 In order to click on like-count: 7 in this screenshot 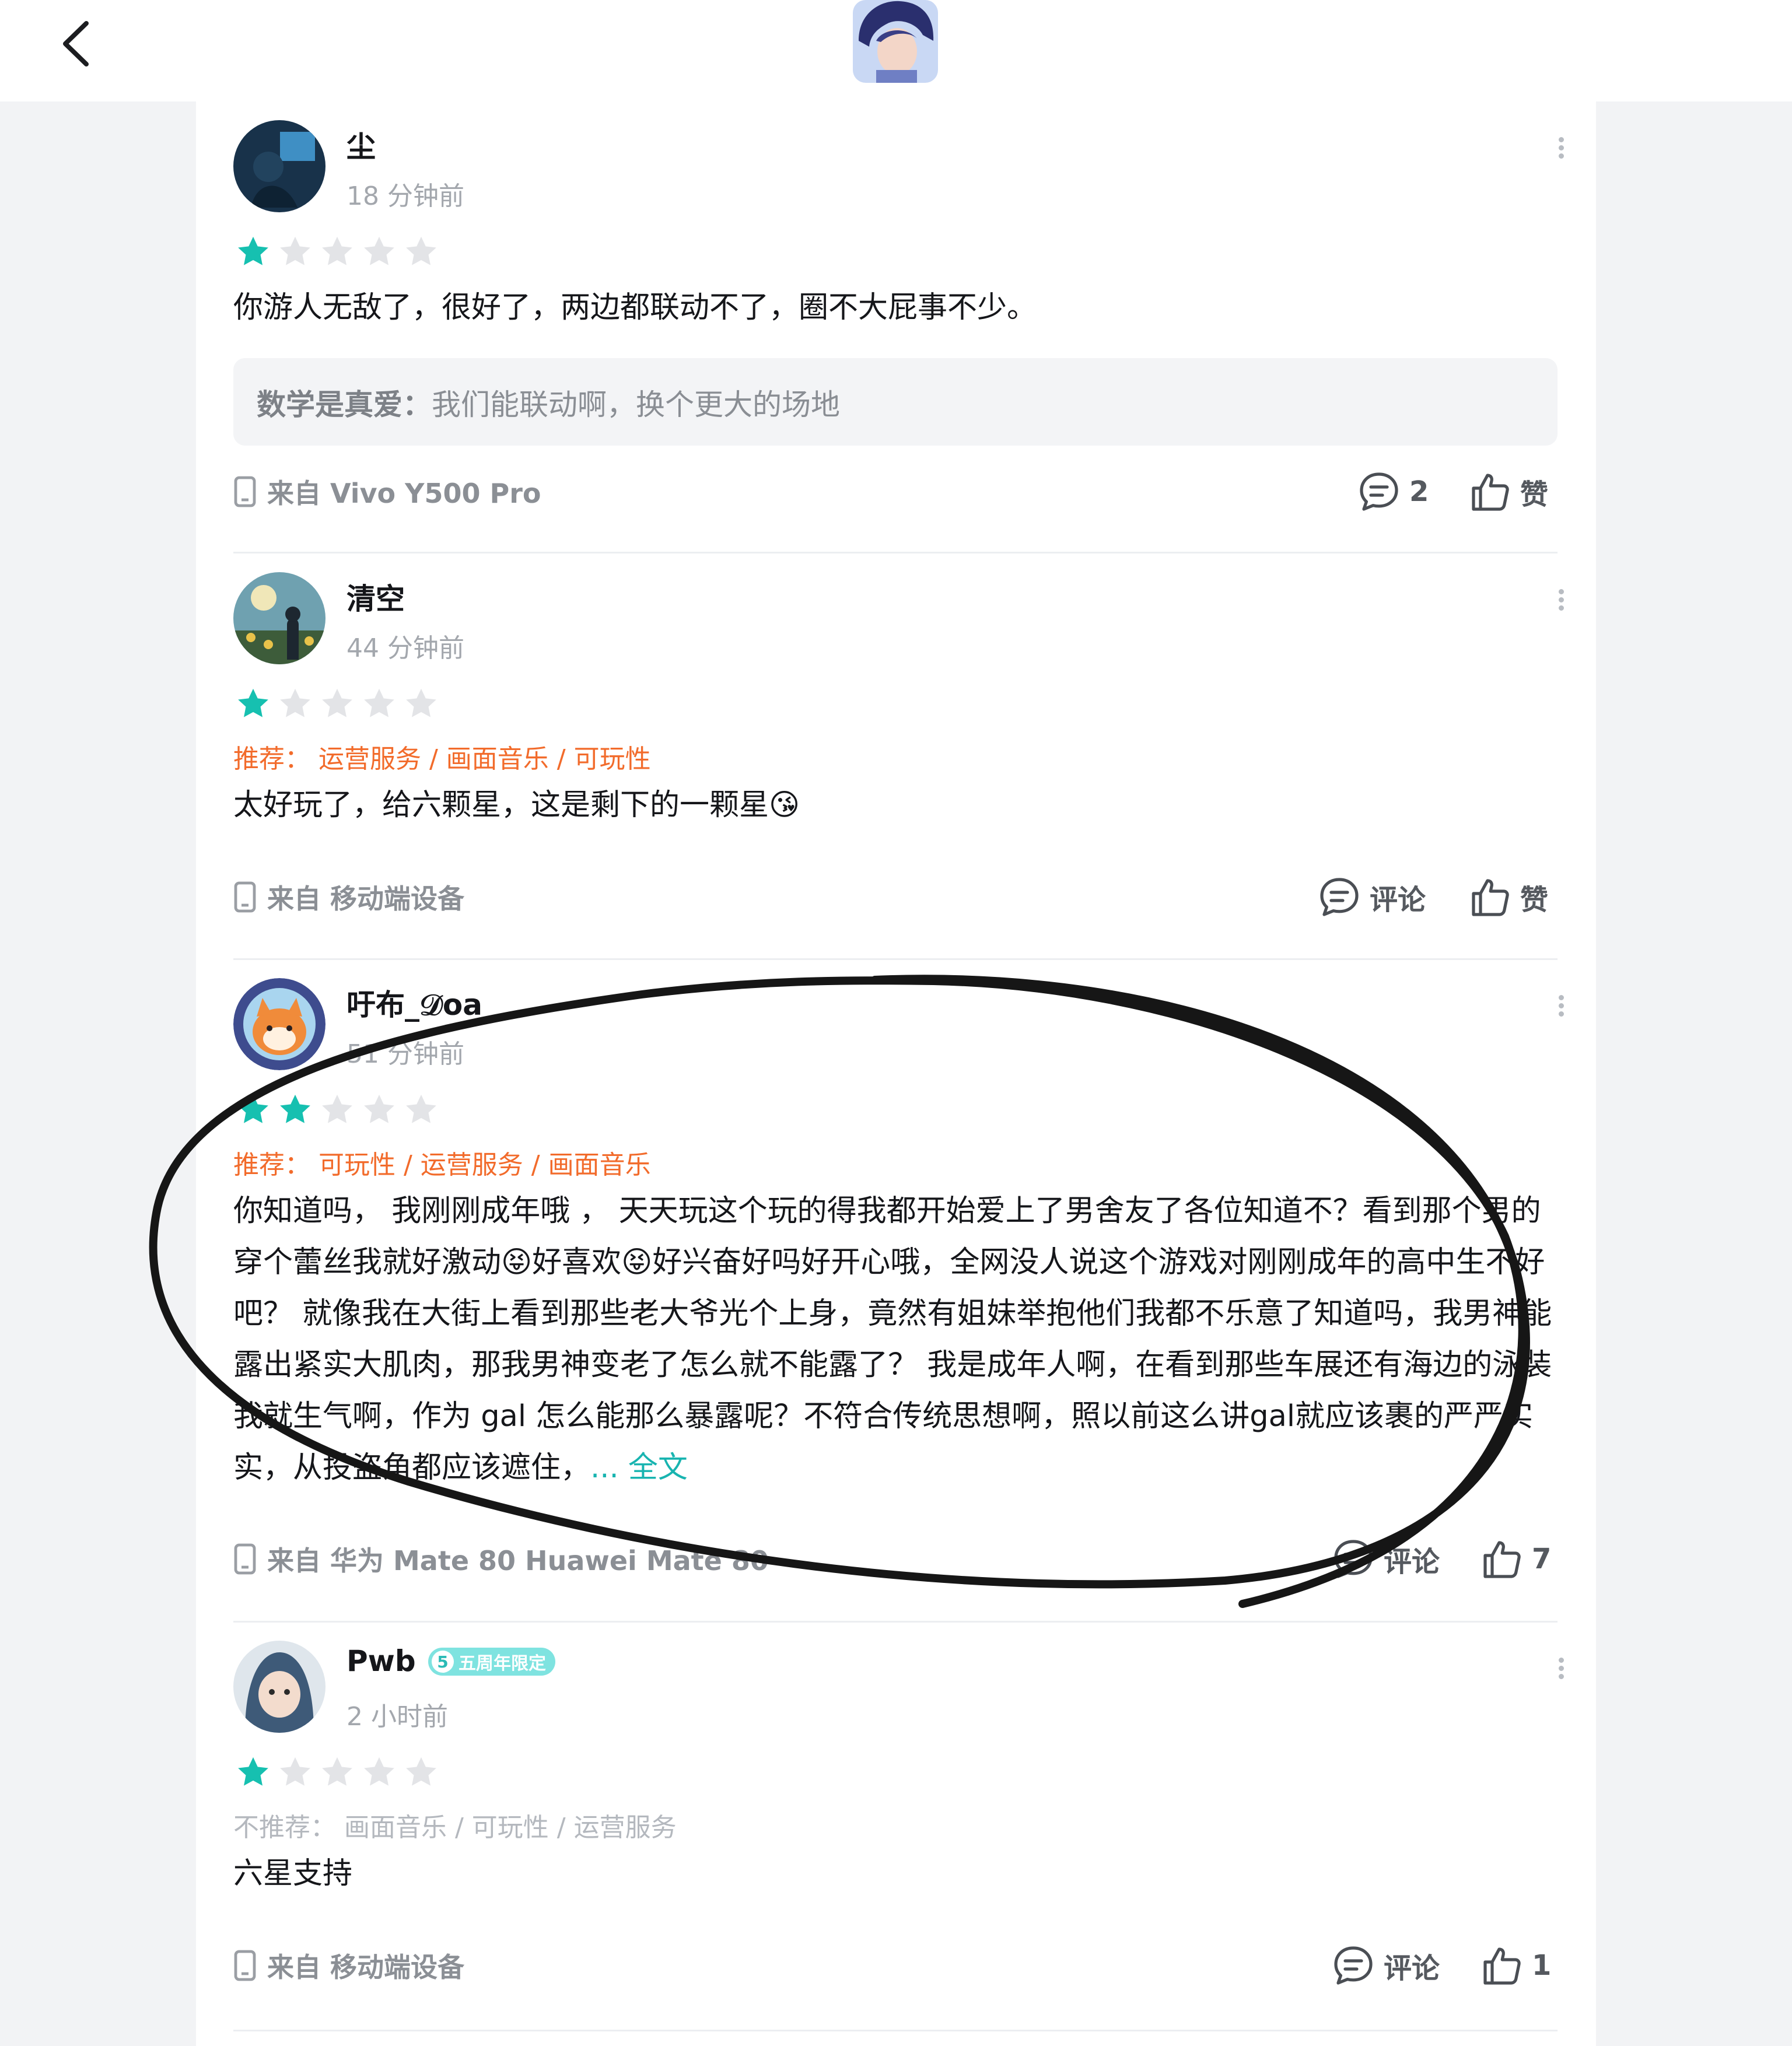, I will do `click(1542, 1559)`.